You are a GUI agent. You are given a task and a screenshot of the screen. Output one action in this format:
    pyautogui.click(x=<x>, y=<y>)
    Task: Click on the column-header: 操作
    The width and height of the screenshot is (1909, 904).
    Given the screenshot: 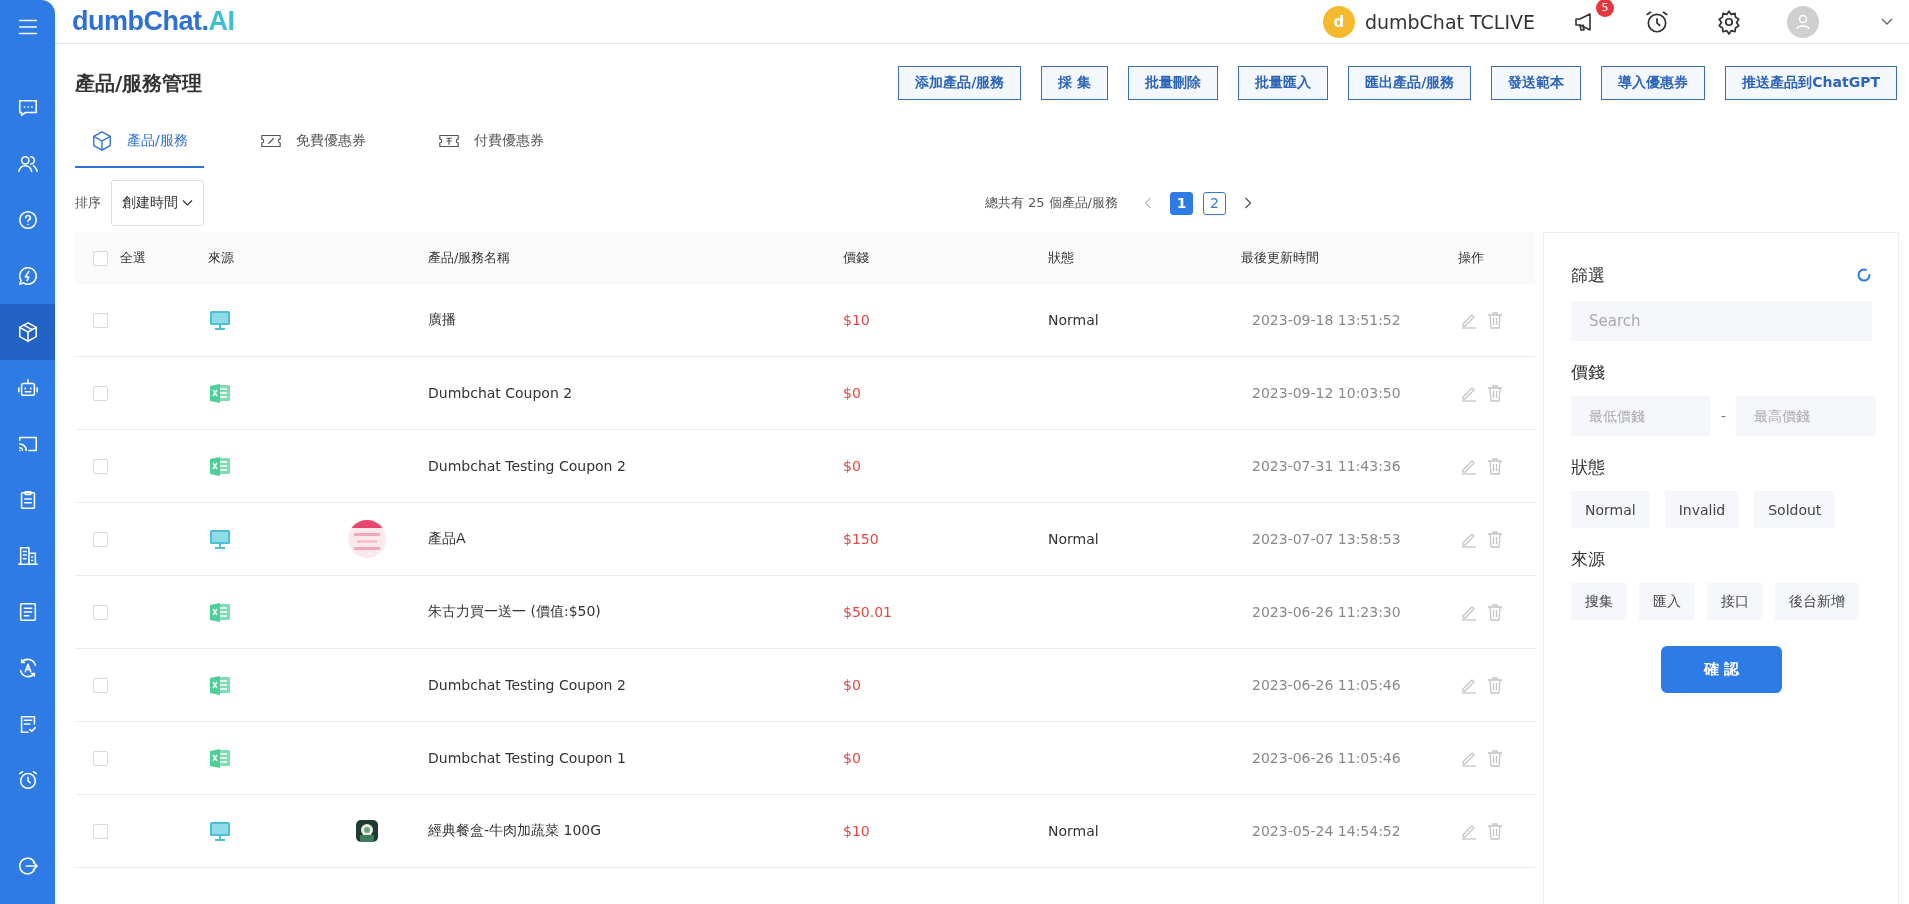 What is the action you would take?
    pyautogui.click(x=1471, y=258)
    